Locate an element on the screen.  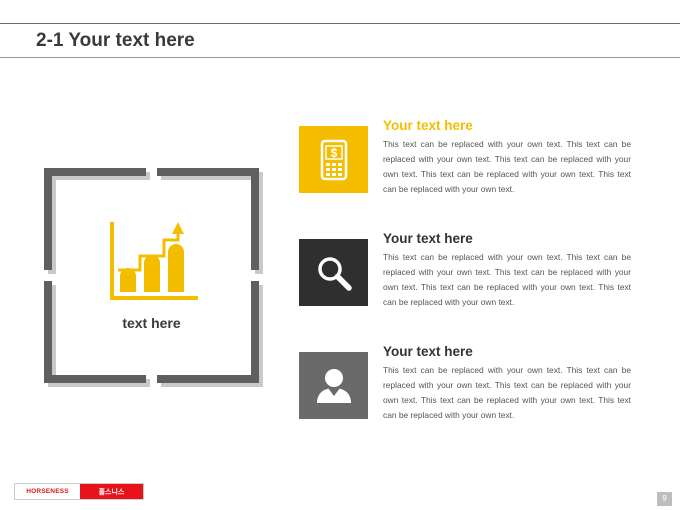
chart-frame: text here is located at coordinates (153, 277).